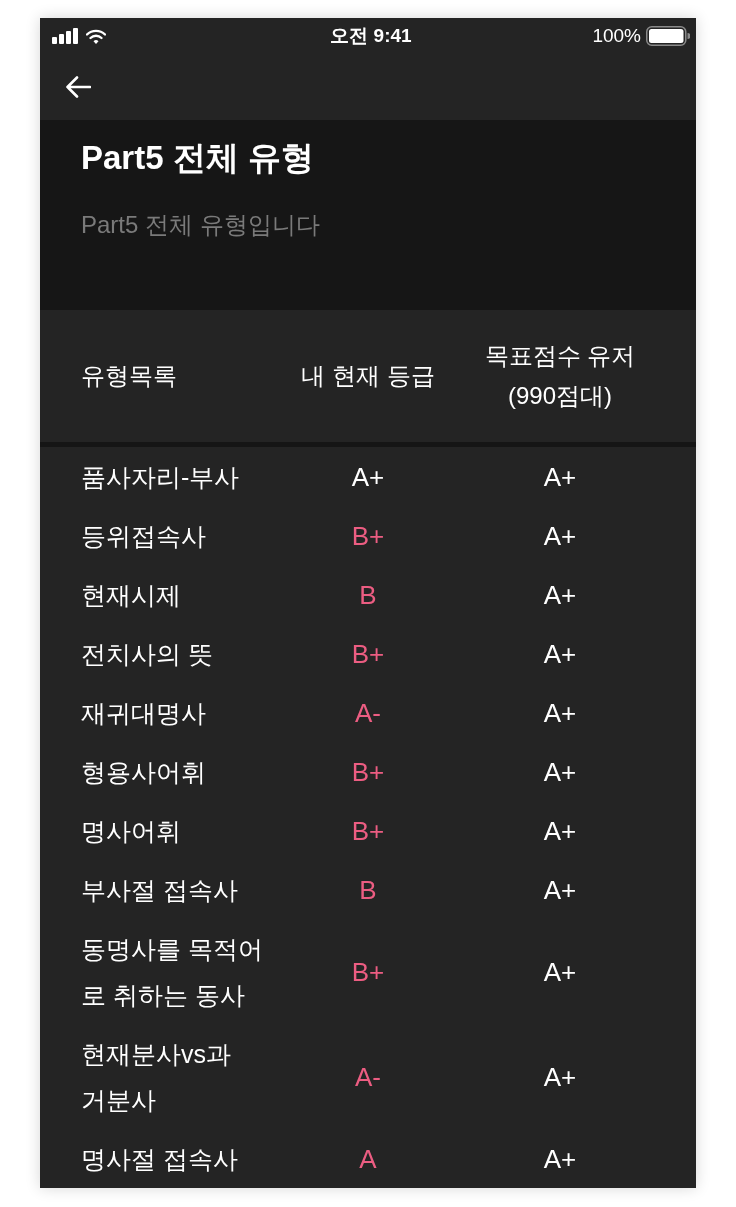 The width and height of the screenshot is (736, 1207). Describe the element at coordinates (143, 772) in the screenshot. I see `type-name: 형용사어휘` at that location.